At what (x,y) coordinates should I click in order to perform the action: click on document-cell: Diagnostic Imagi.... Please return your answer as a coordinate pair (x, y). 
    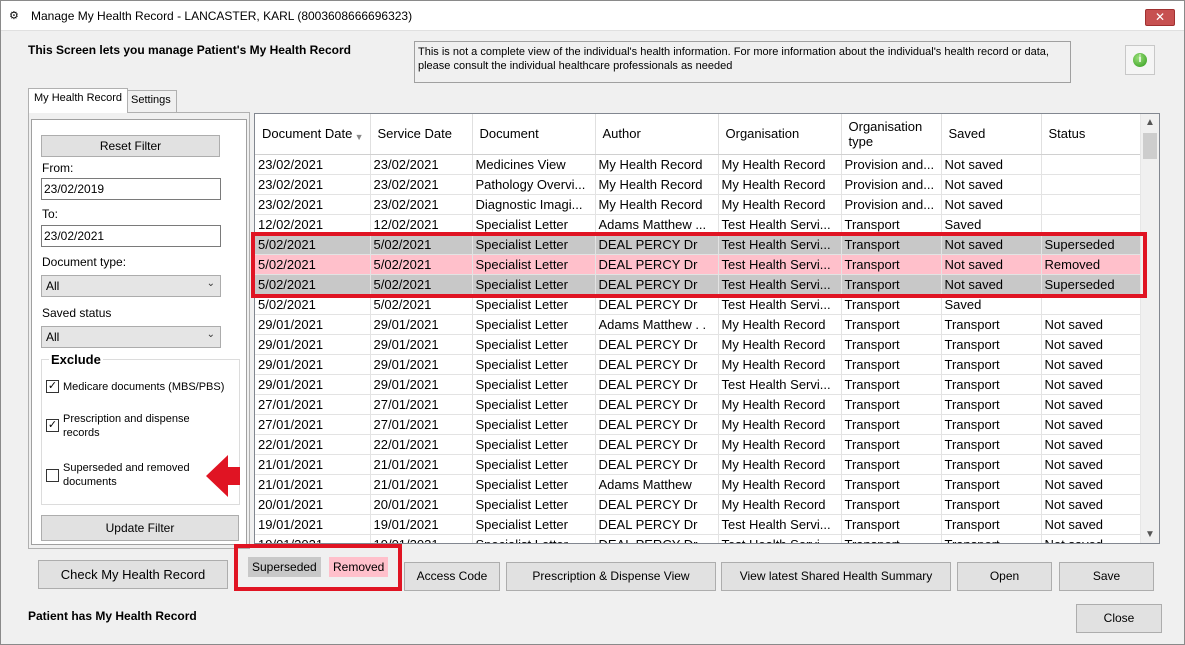
    Looking at the image, I should click on (534, 204).